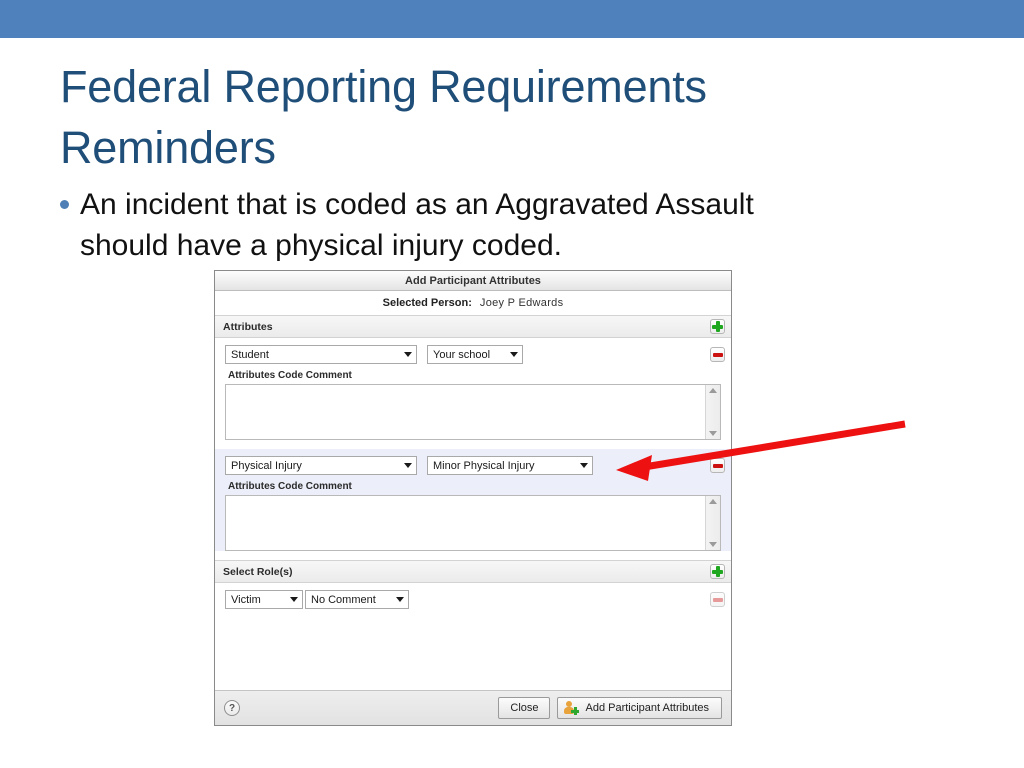 The height and width of the screenshot is (768, 1024). I want to click on help-glyph: ?, so click(232, 708).